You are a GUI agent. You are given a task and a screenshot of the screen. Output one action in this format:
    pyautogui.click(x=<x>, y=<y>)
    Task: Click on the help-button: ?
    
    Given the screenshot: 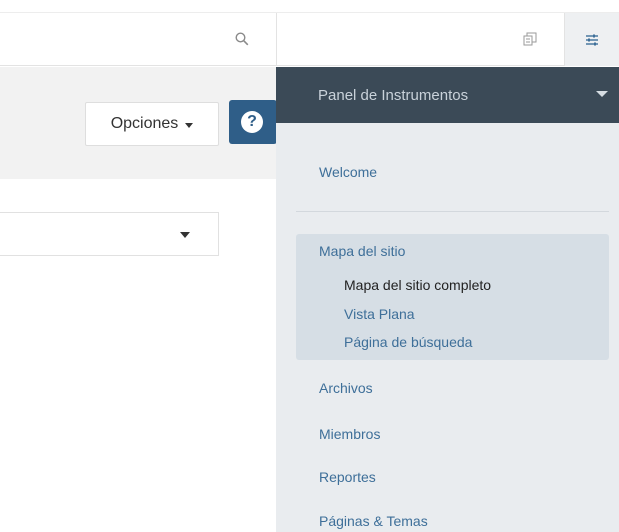 What is the action you would take?
    pyautogui.click(x=253, y=122)
    